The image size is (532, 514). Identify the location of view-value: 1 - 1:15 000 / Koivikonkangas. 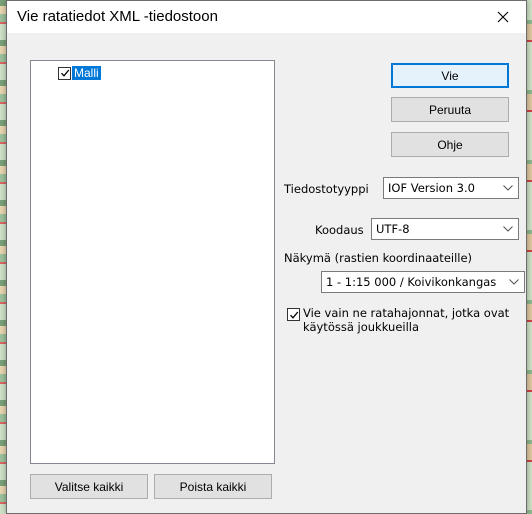
(411, 282).